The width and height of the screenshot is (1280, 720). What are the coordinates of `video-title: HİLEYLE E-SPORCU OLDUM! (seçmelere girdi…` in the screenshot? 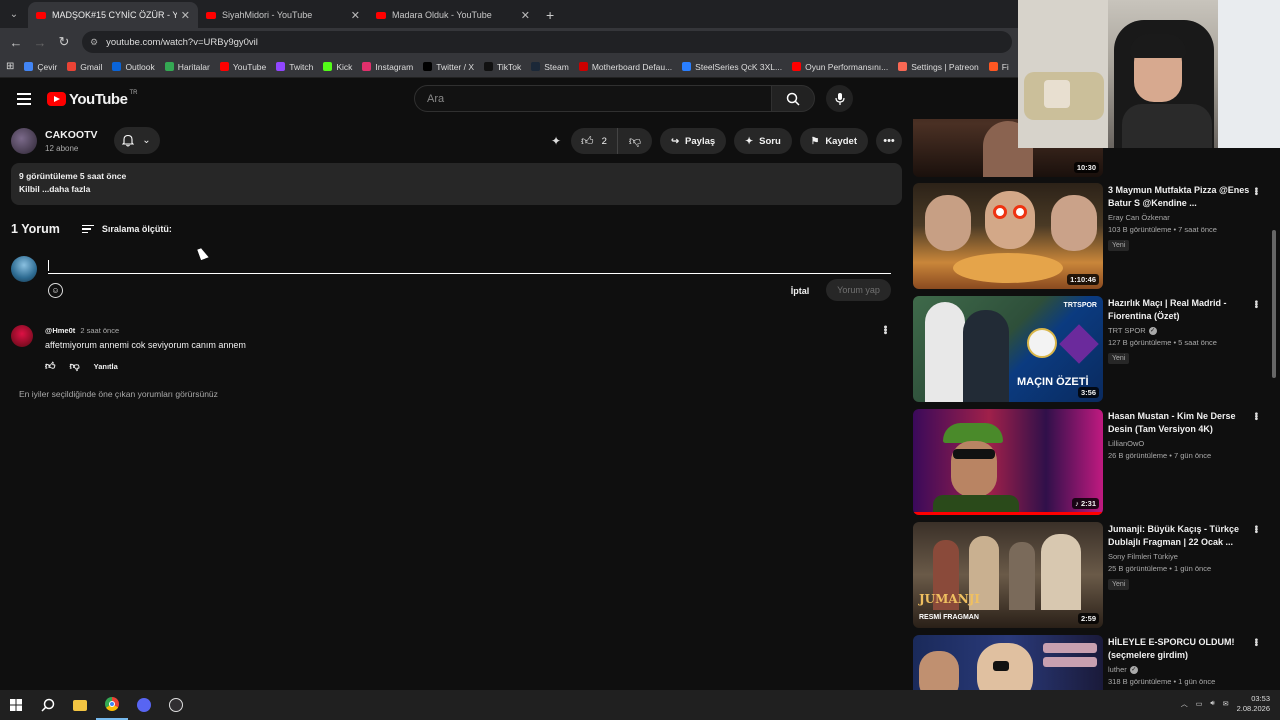 It's located at (1183, 649).